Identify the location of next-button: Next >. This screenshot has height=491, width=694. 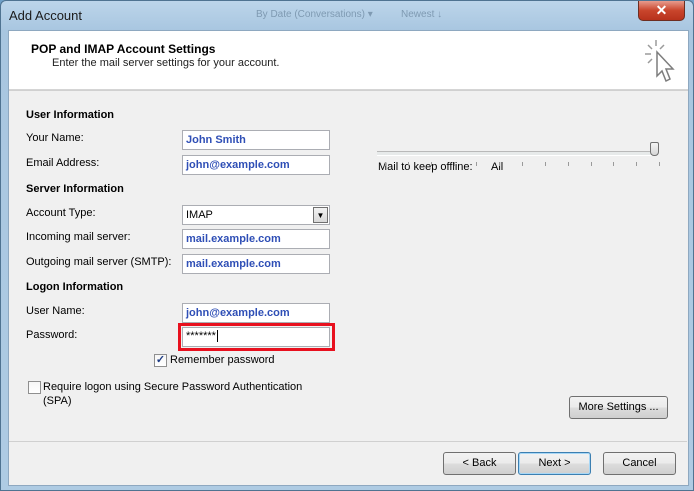
(554, 463).